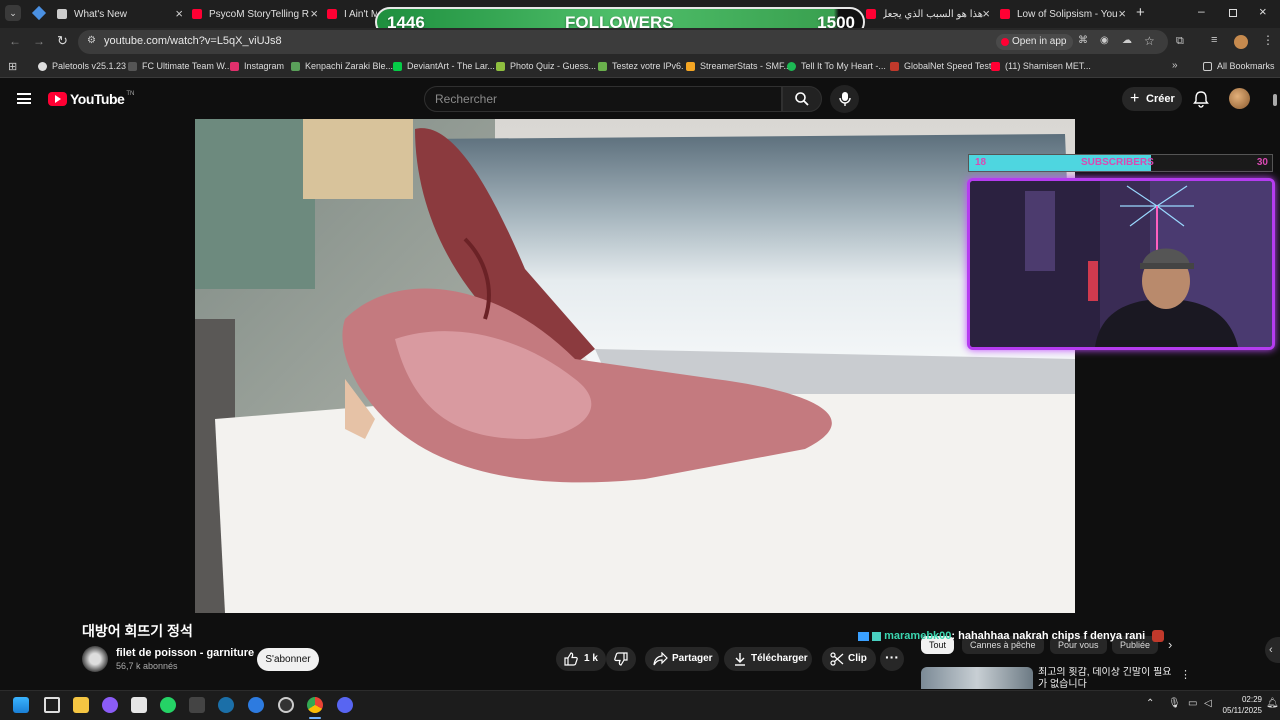 The width and height of the screenshot is (1280, 720). I want to click on bookmark-label: Paletools v25.1.23, so click(89, 66).